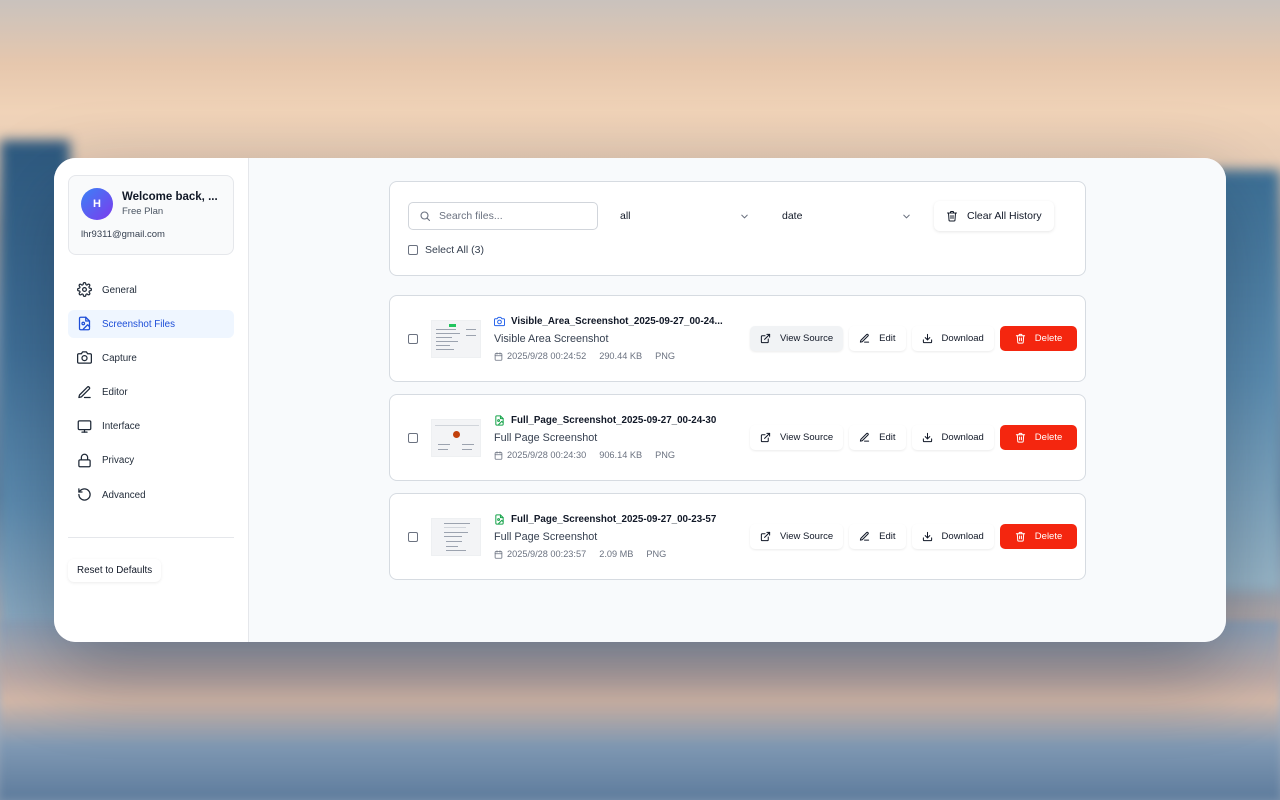 This screenshot has width=1280, height=800. Describe the element at coordinates (614, 519) in the screenshot. I see `file-name: Full_Page_Screenshot_2025-09-27_00-23-57` at that location.